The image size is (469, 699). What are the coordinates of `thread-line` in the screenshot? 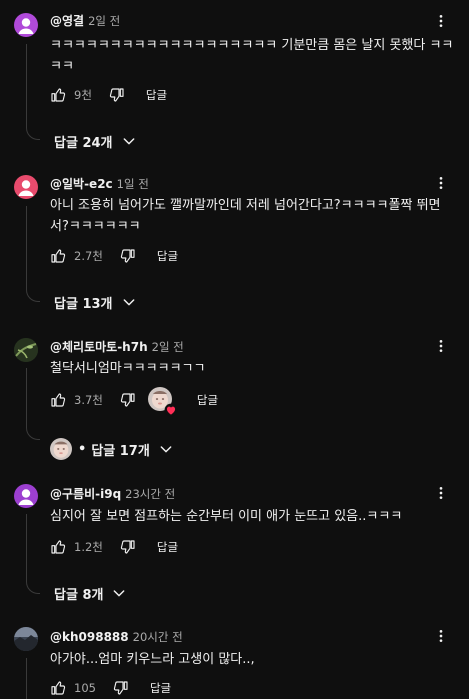 It's located at (26, 678).